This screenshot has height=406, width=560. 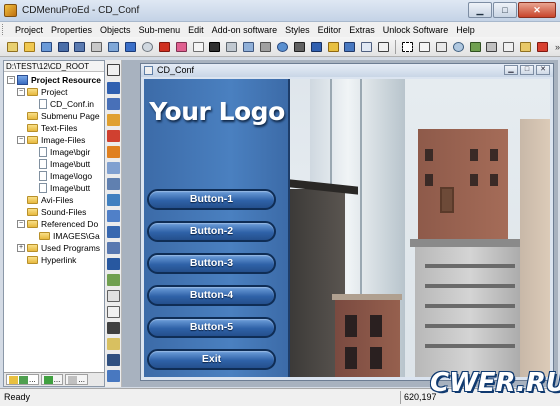 What do you see at coordinates (113, 104) in the screenshot?
I see `menu-tool-icon` at bounding box center [113, 104].